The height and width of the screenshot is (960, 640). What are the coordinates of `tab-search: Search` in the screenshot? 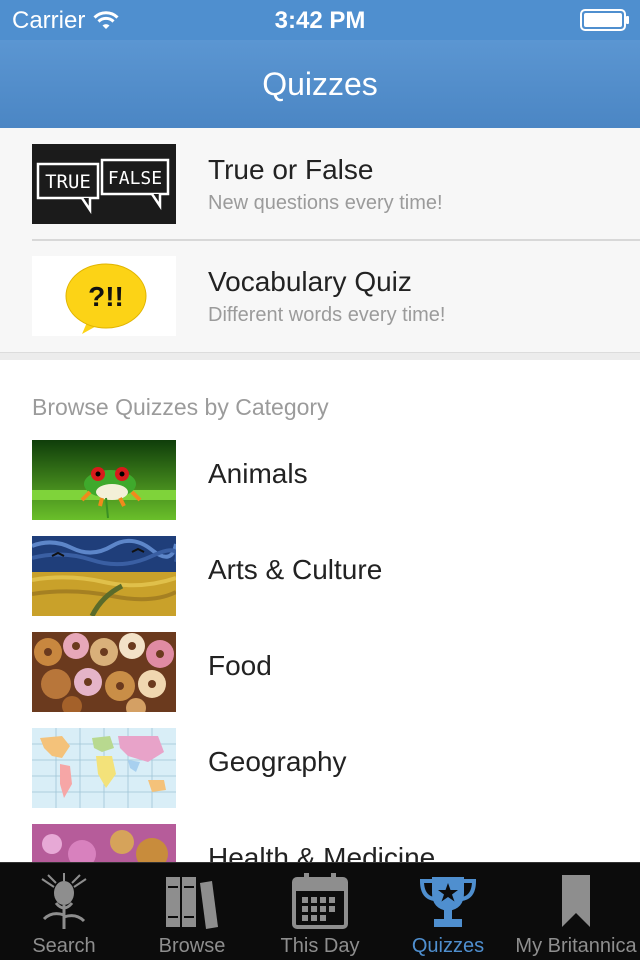 It's located at (64, 911).